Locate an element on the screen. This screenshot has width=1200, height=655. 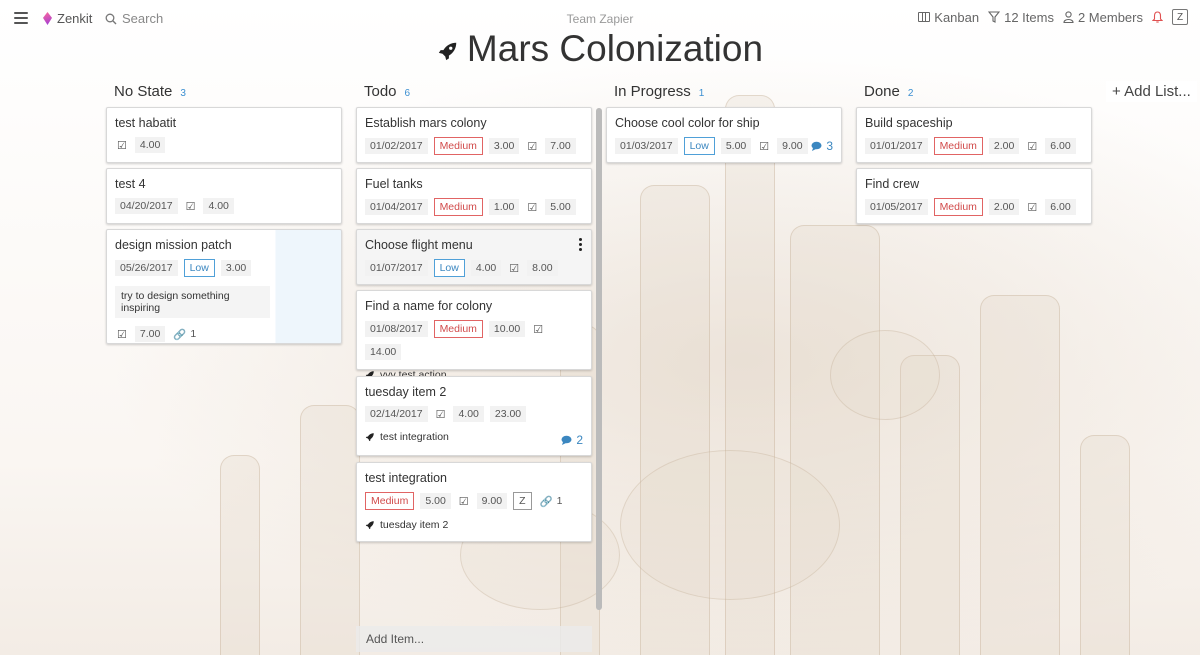
view-kanban-button: Kanban is located at coordinates (948, 17).